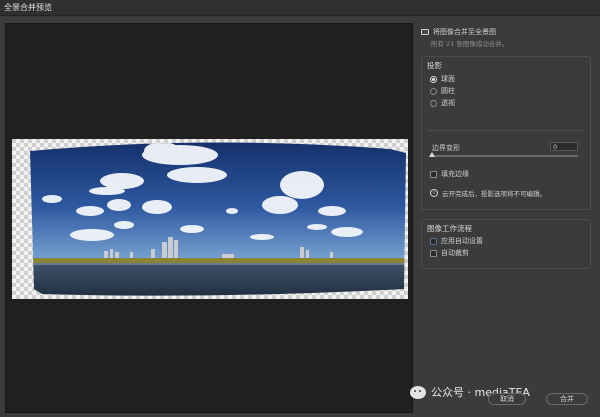 Image resolution: width=600 pixels, height=417 pixels. Describe the element at coordinates (470, 44) in the screenshot. I see `merge-status-note: 所有 21 张图像成功合并。` at that location.